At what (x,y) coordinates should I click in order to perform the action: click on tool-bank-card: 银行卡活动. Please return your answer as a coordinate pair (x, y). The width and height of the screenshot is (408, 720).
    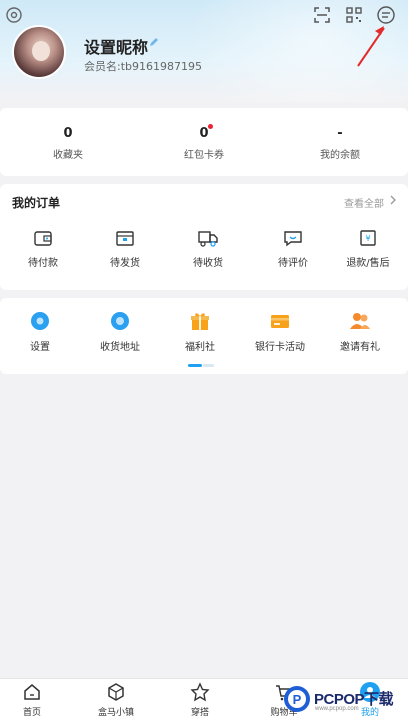
    Looking at the image, I should click on (280, 335).